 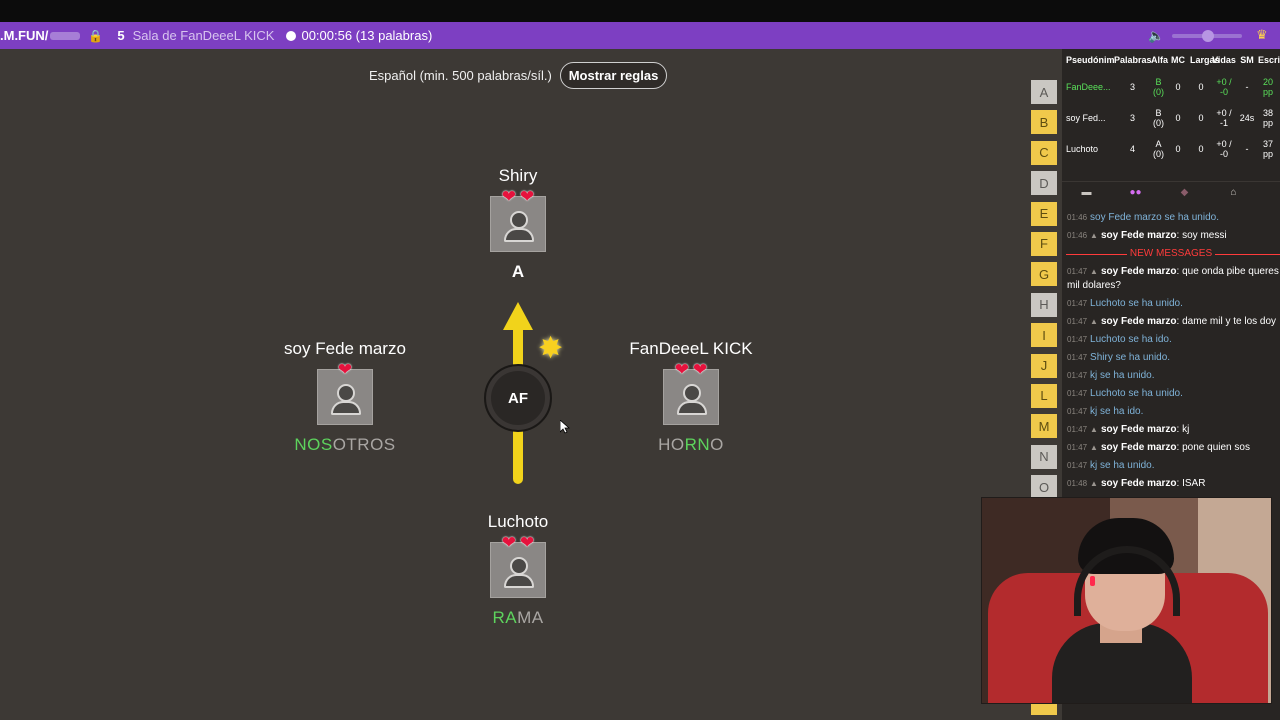 What do you see at coordinates (1247, 117) in the screenshot?
I see `cell-sm: 24s` at bounding box center [1247, 117].